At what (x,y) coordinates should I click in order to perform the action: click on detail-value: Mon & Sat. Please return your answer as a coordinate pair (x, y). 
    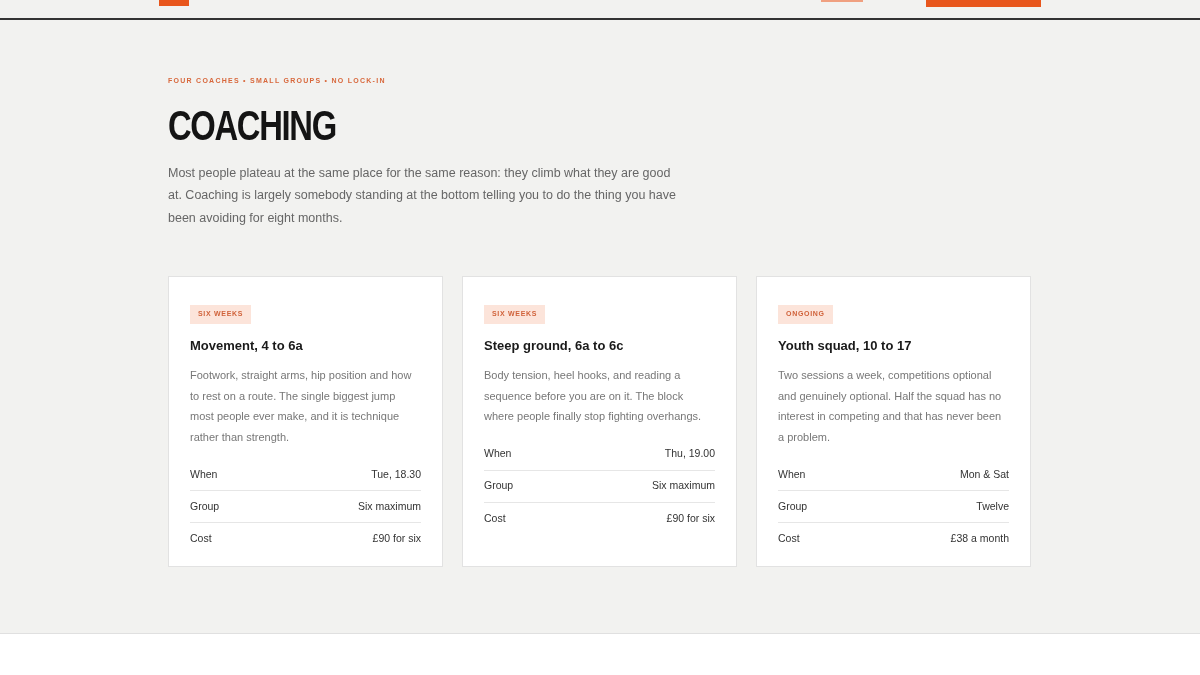
    Looking at the image, I should click on (984, 474).